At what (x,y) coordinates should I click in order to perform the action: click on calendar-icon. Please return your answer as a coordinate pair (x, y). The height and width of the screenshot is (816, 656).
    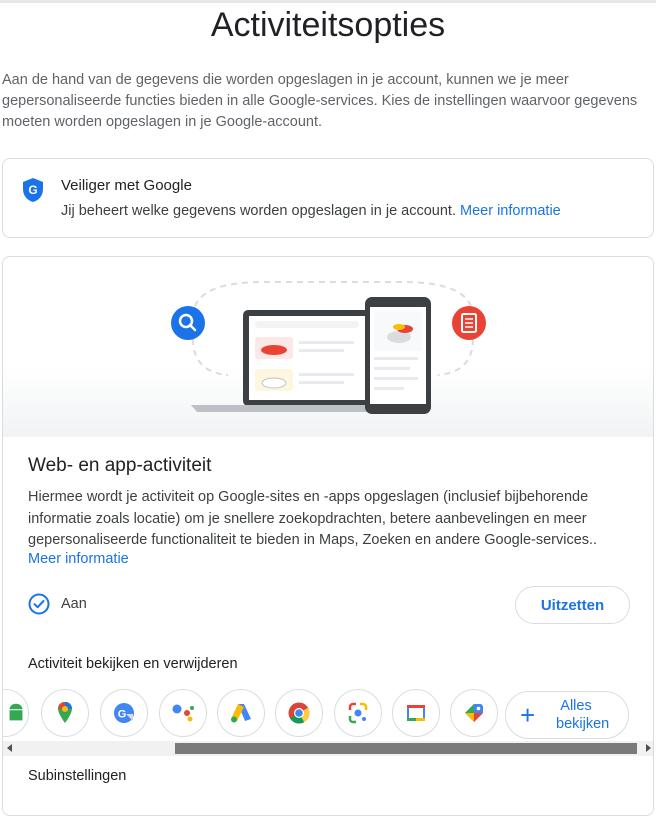
    Looking at the image, I should click on (416, 713).